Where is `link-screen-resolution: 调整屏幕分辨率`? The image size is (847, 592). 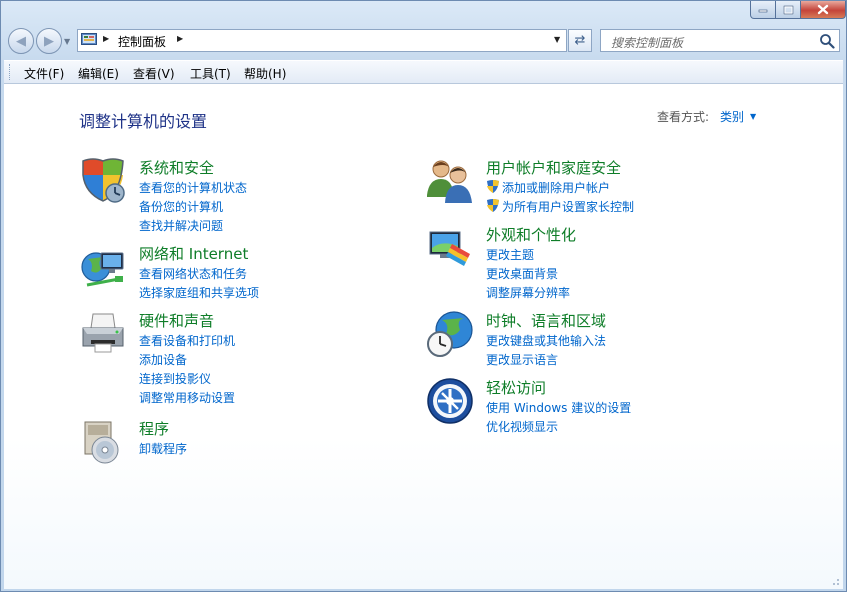 link-screen-resolution: 调整屏幕分辨率 is located at coordinates (528, 292).